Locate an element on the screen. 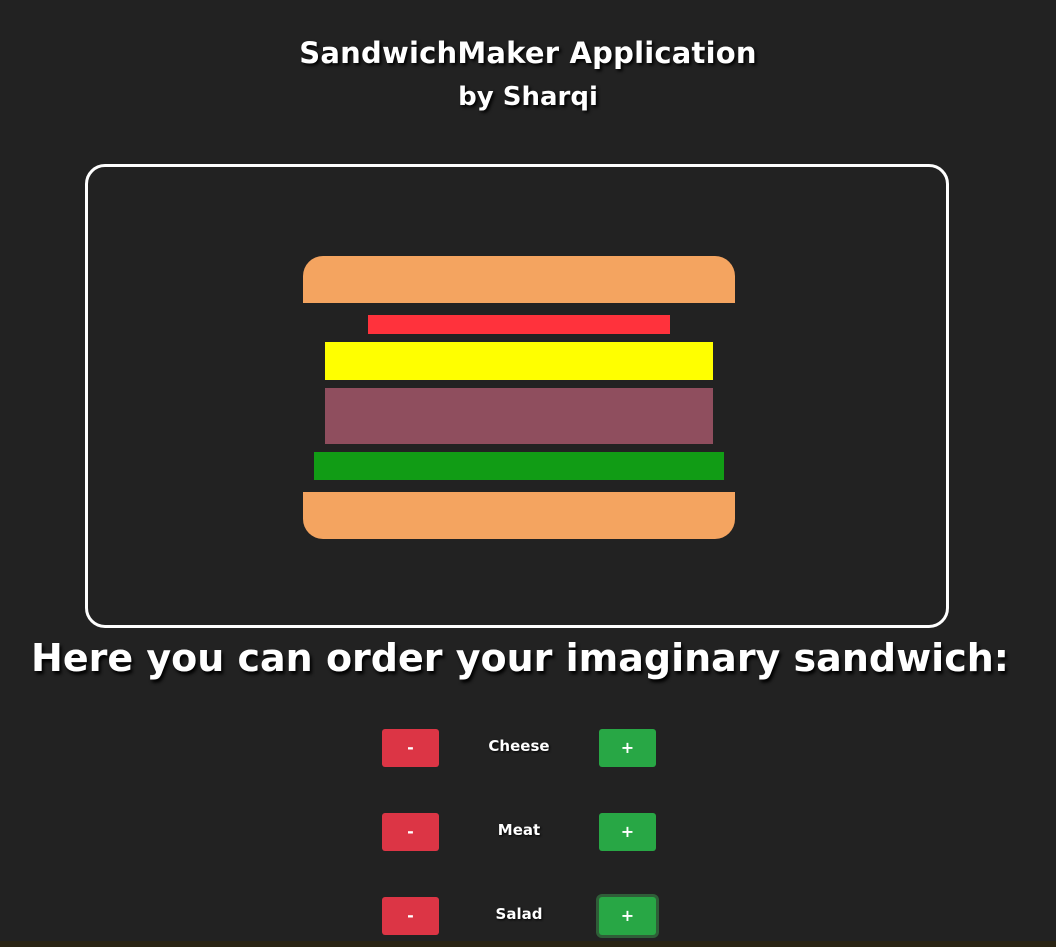 Image resolution: width=1056 pixels, height=947 pixels. cheese-layer is located at coordinates (519, 361).